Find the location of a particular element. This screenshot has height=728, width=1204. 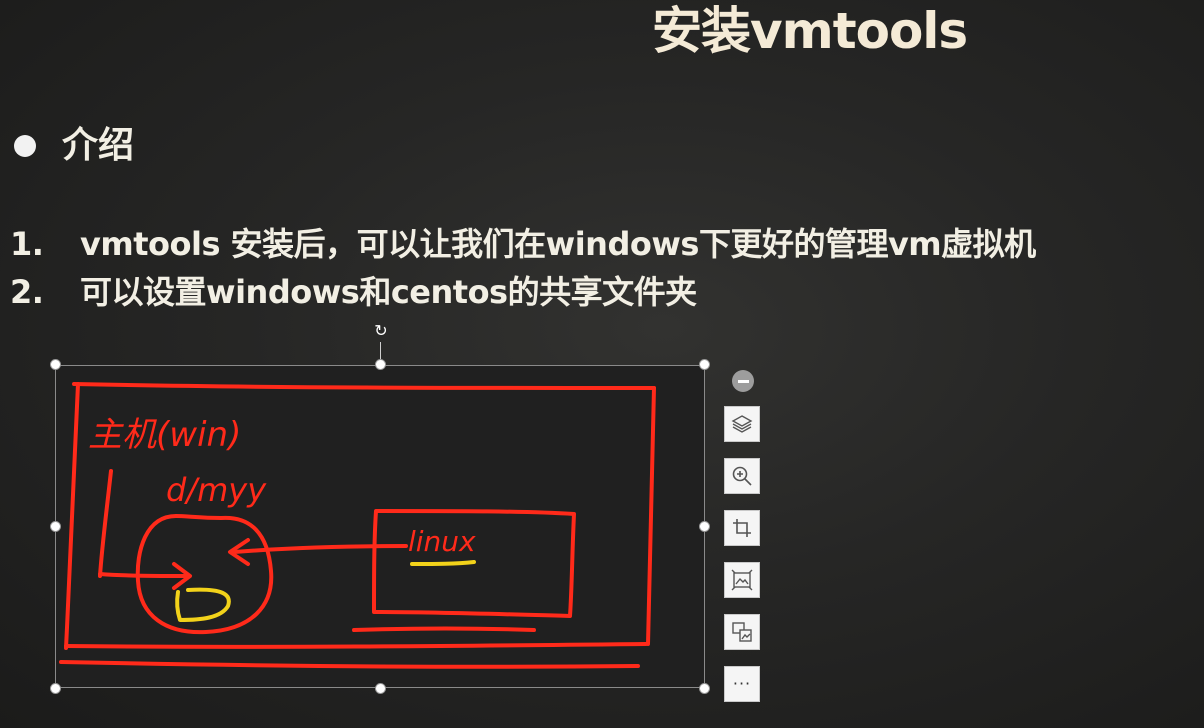

resize-handle-bottom is located at coordinates (380, 688).